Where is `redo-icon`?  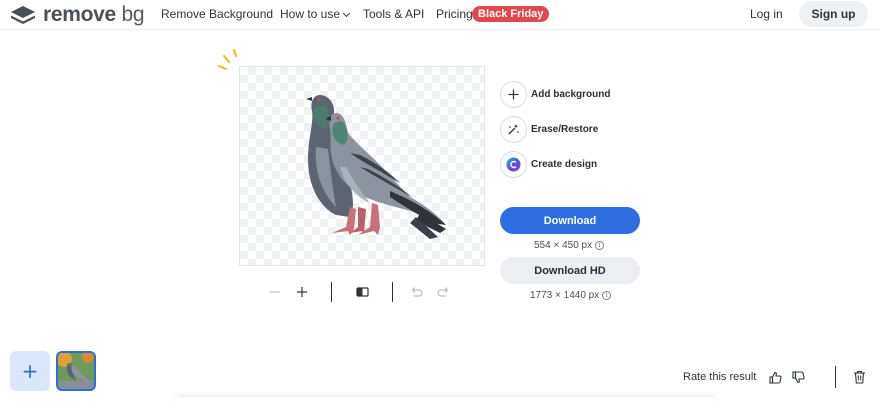
redo-icon is located at coordinates (442, 292).